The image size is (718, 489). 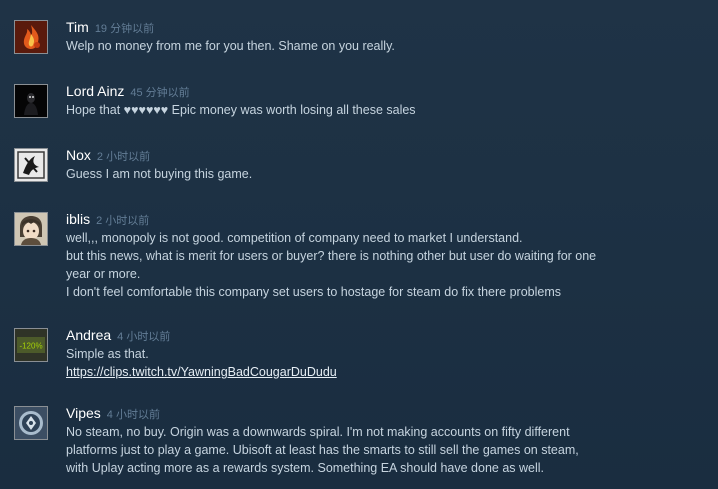 I want to click on comment-timestamp: 45 分钟以前, so click(x=160, y=93).